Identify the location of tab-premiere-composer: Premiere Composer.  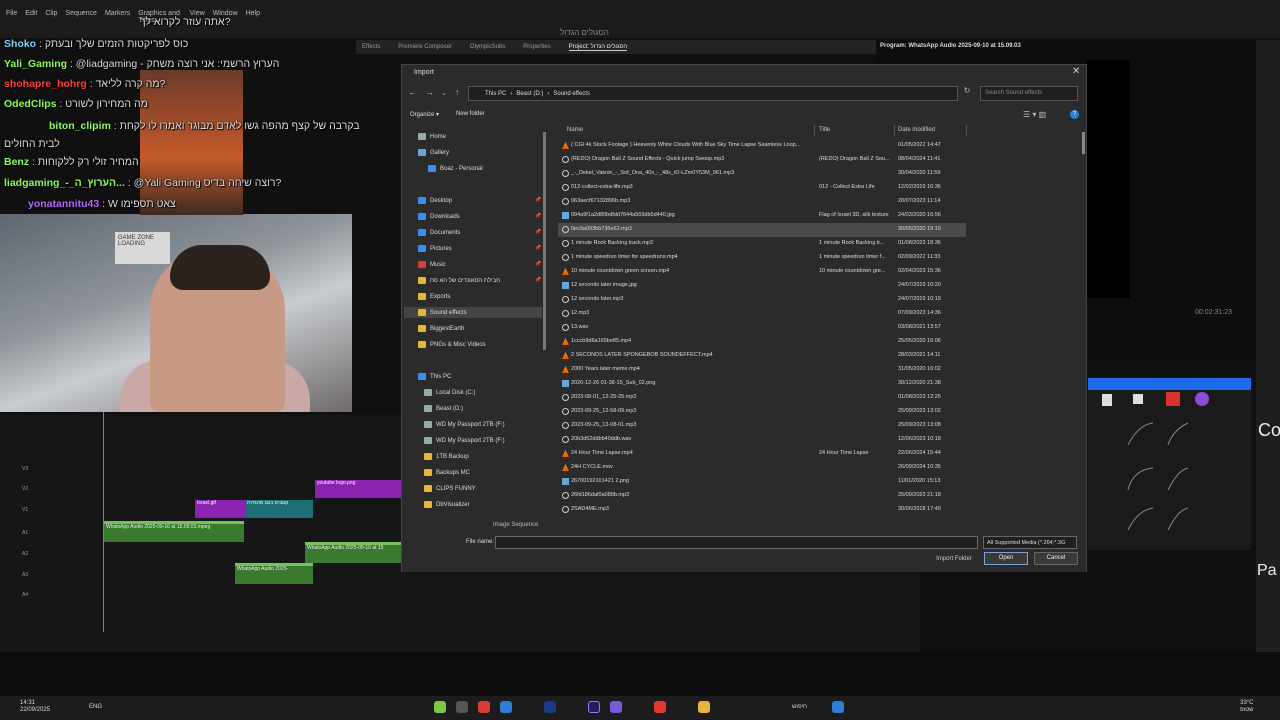
(425, 47).